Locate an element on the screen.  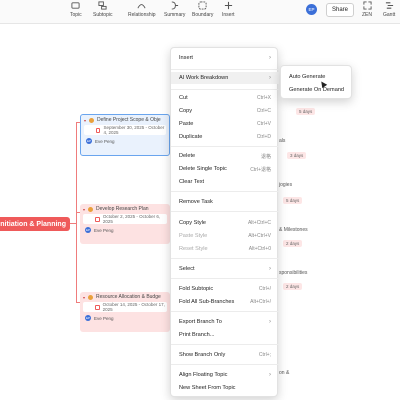
share-button: Share is located at coordinates (340, 10).